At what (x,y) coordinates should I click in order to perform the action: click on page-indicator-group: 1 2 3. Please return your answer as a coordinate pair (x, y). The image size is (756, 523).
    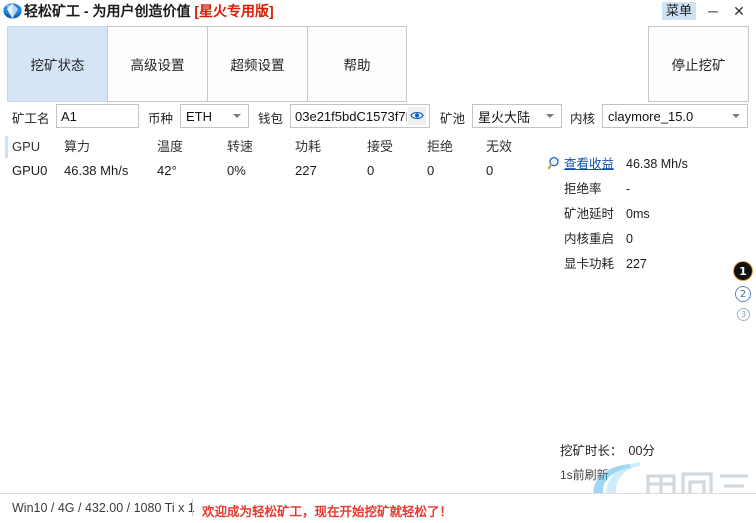
    Looking at the image, I should click on (743, 294).